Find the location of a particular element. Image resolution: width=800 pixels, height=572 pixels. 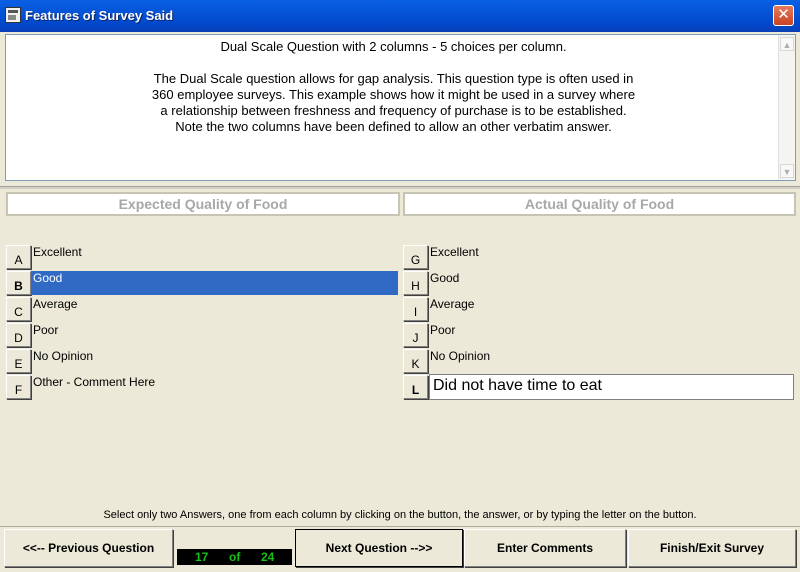

choice-button-i: I is located at coordinates (415, 309).